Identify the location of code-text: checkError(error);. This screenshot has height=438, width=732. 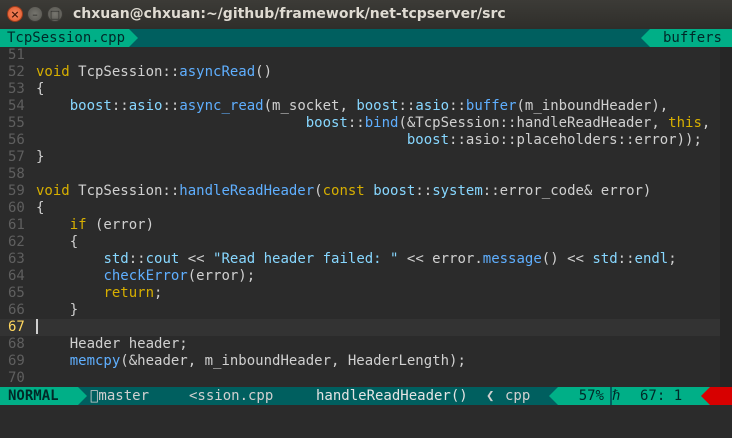
(145, 276).